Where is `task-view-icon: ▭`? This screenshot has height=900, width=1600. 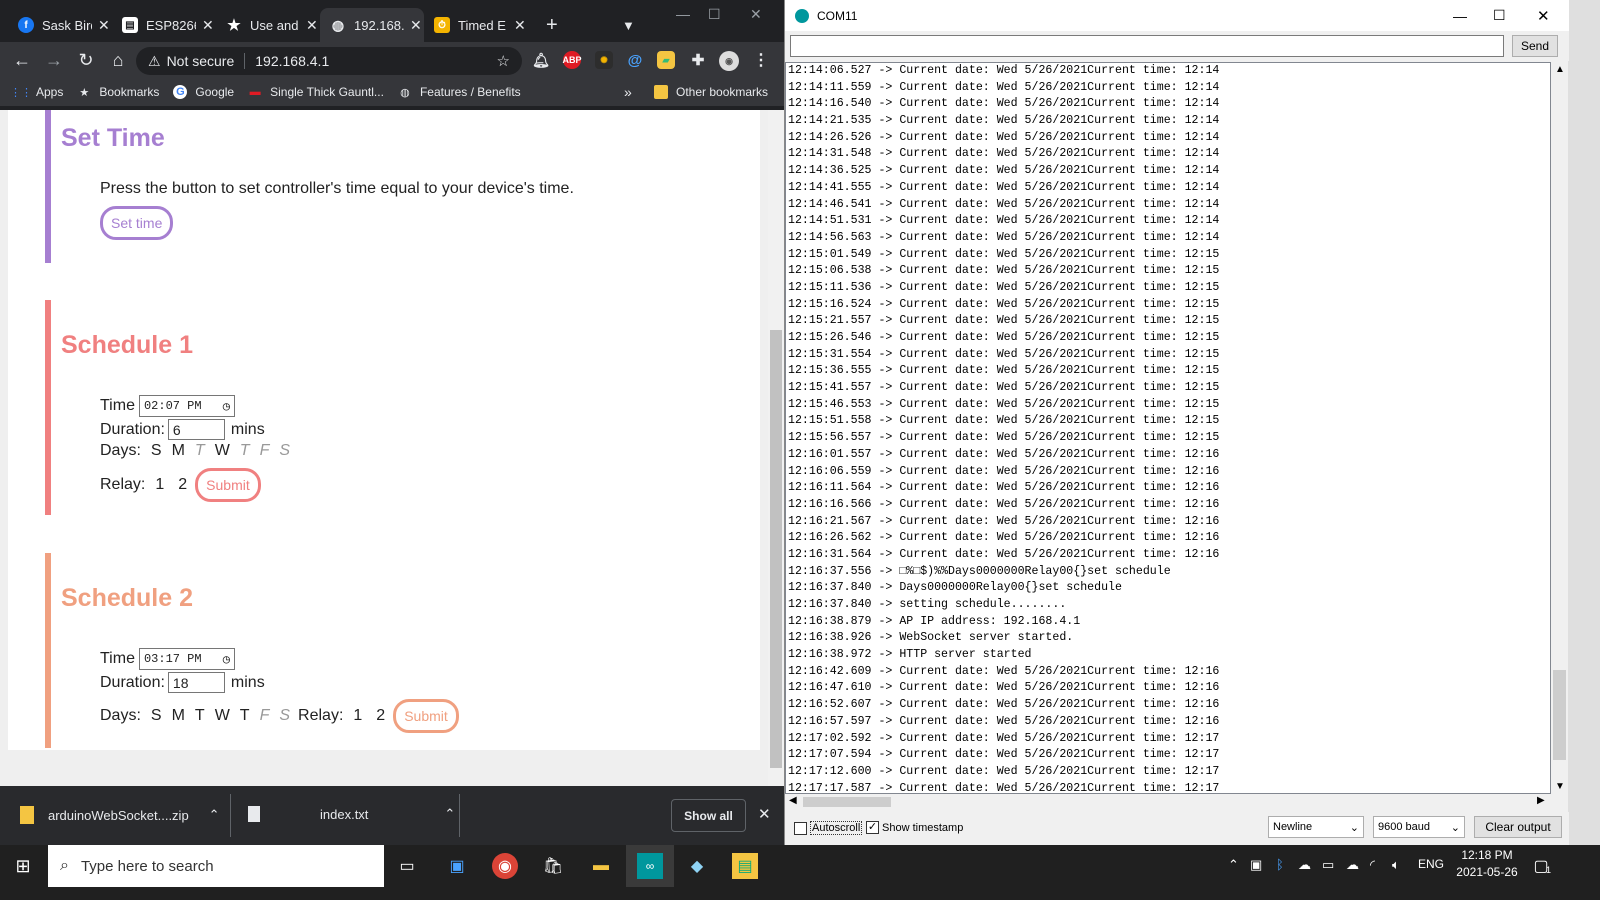 task-view-icon: ▭ is located at coordinates (407, 866).